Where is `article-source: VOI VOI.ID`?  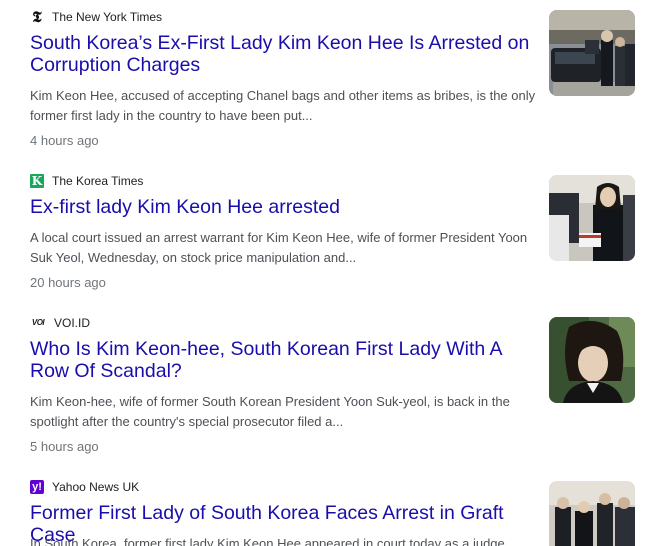 article-source: VOI VOI.ID is located at coordinates (60, 323).